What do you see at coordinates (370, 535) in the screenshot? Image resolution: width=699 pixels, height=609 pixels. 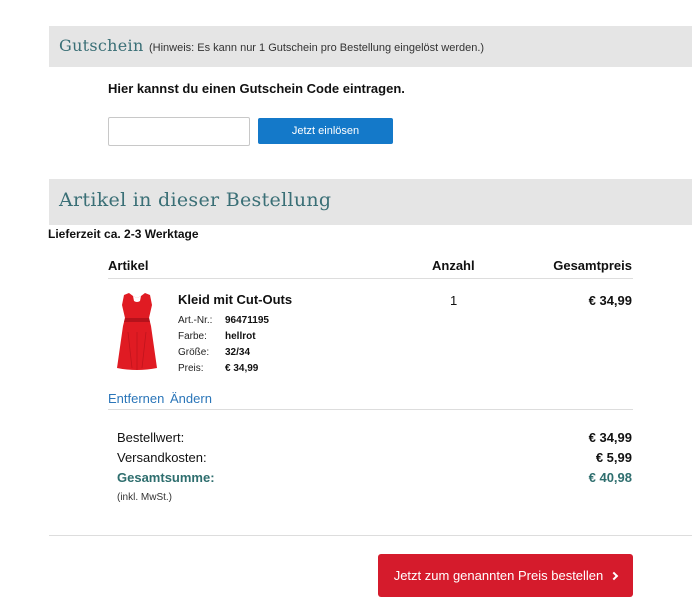 I see `summary-divider` at bounding box center [370, 535].